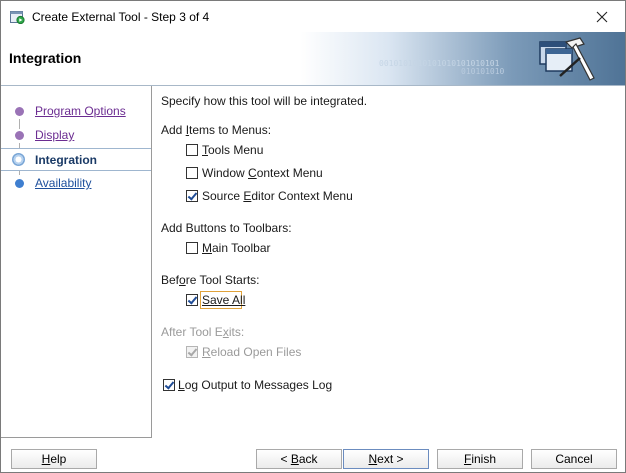  I want to click on button-bar: Help < Back Next > Finish Cancel, so click(313, 455).